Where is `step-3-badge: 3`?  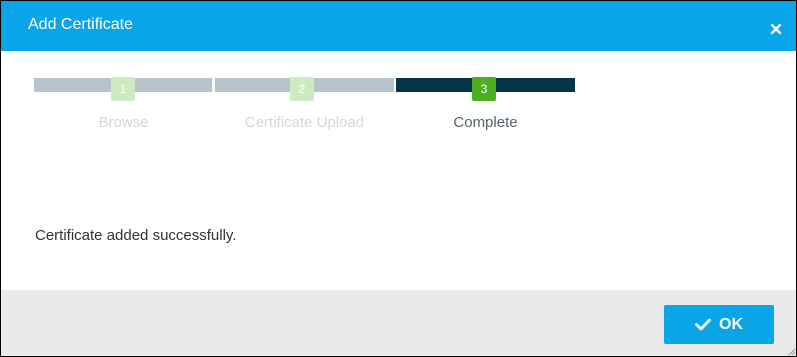
step-3-badge: 3 is located at coordinates (484, 89).